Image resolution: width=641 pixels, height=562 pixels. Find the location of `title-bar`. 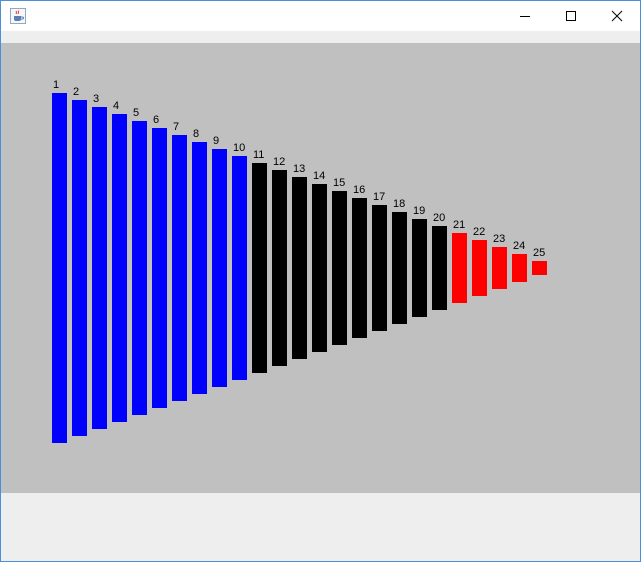

title-bar is located at coordinates (320, 16).